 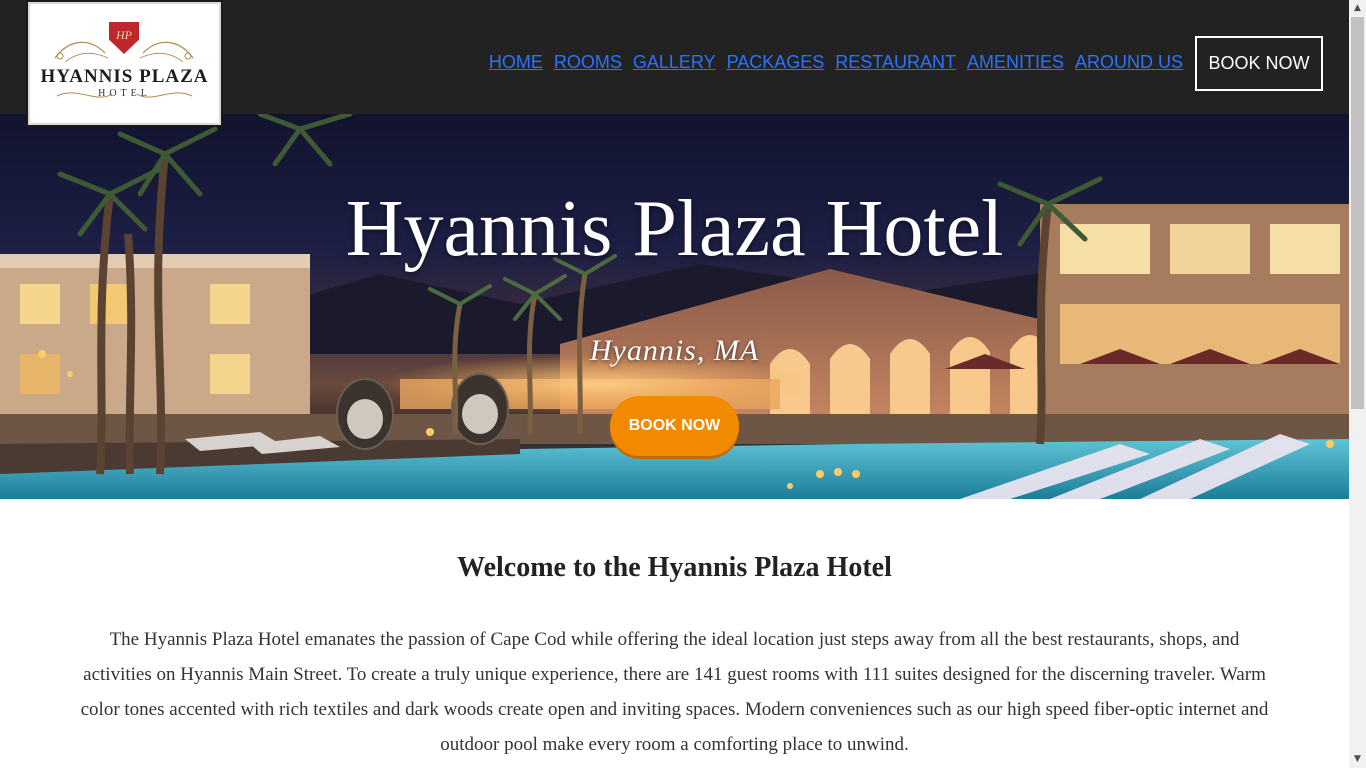 I want to click on nav-home: HOME, so click(x=516, y=62).